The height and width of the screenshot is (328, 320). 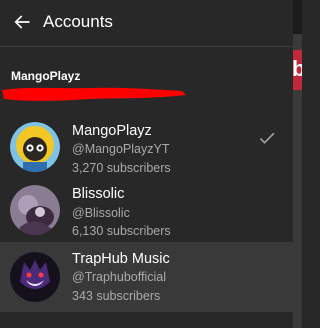 What do you see at coordinates (46, 76) in the screenshot?
I see `owner-name: MangoPlayz` at bounding box center [46, 76].